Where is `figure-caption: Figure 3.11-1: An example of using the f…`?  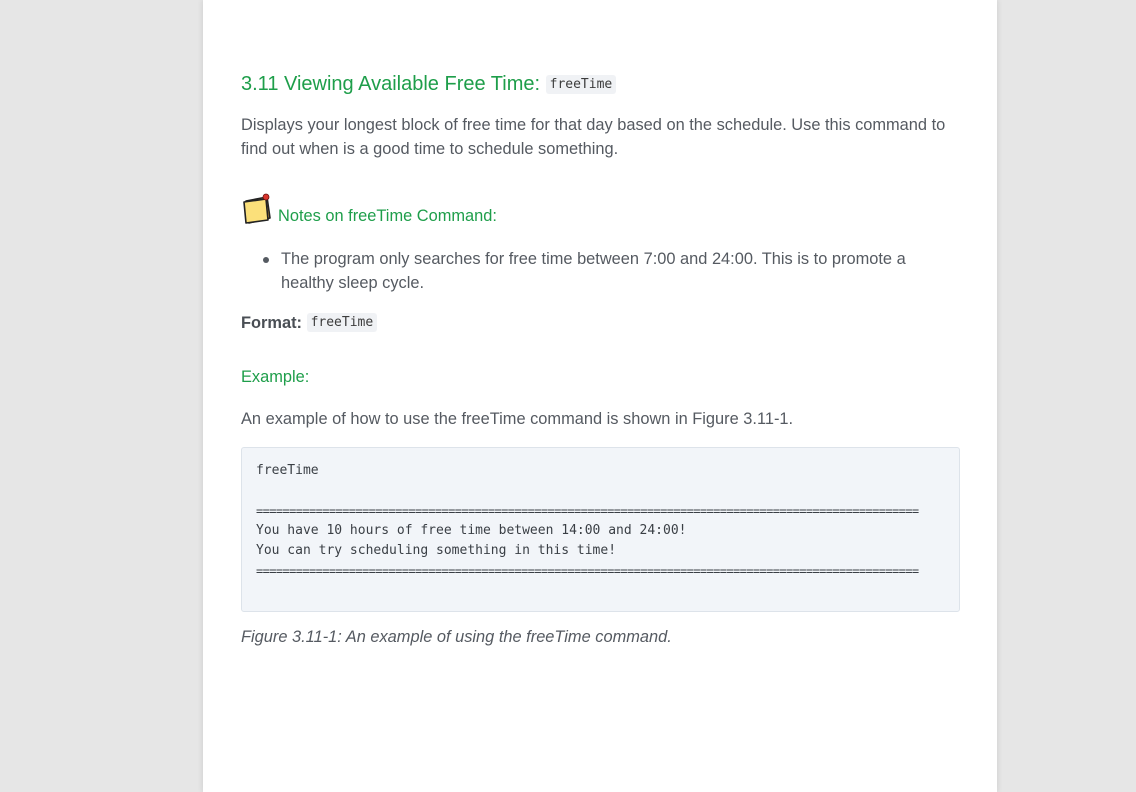 figure-caption: Figure 3.11-1: An example of using the f… is located at coordinates (456, 637).